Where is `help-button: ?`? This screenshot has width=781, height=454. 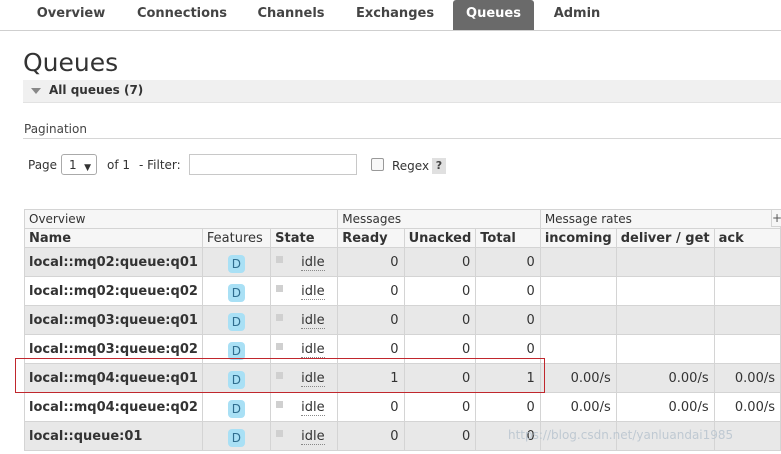 help-button: ? is located at coordinates (439, 166).